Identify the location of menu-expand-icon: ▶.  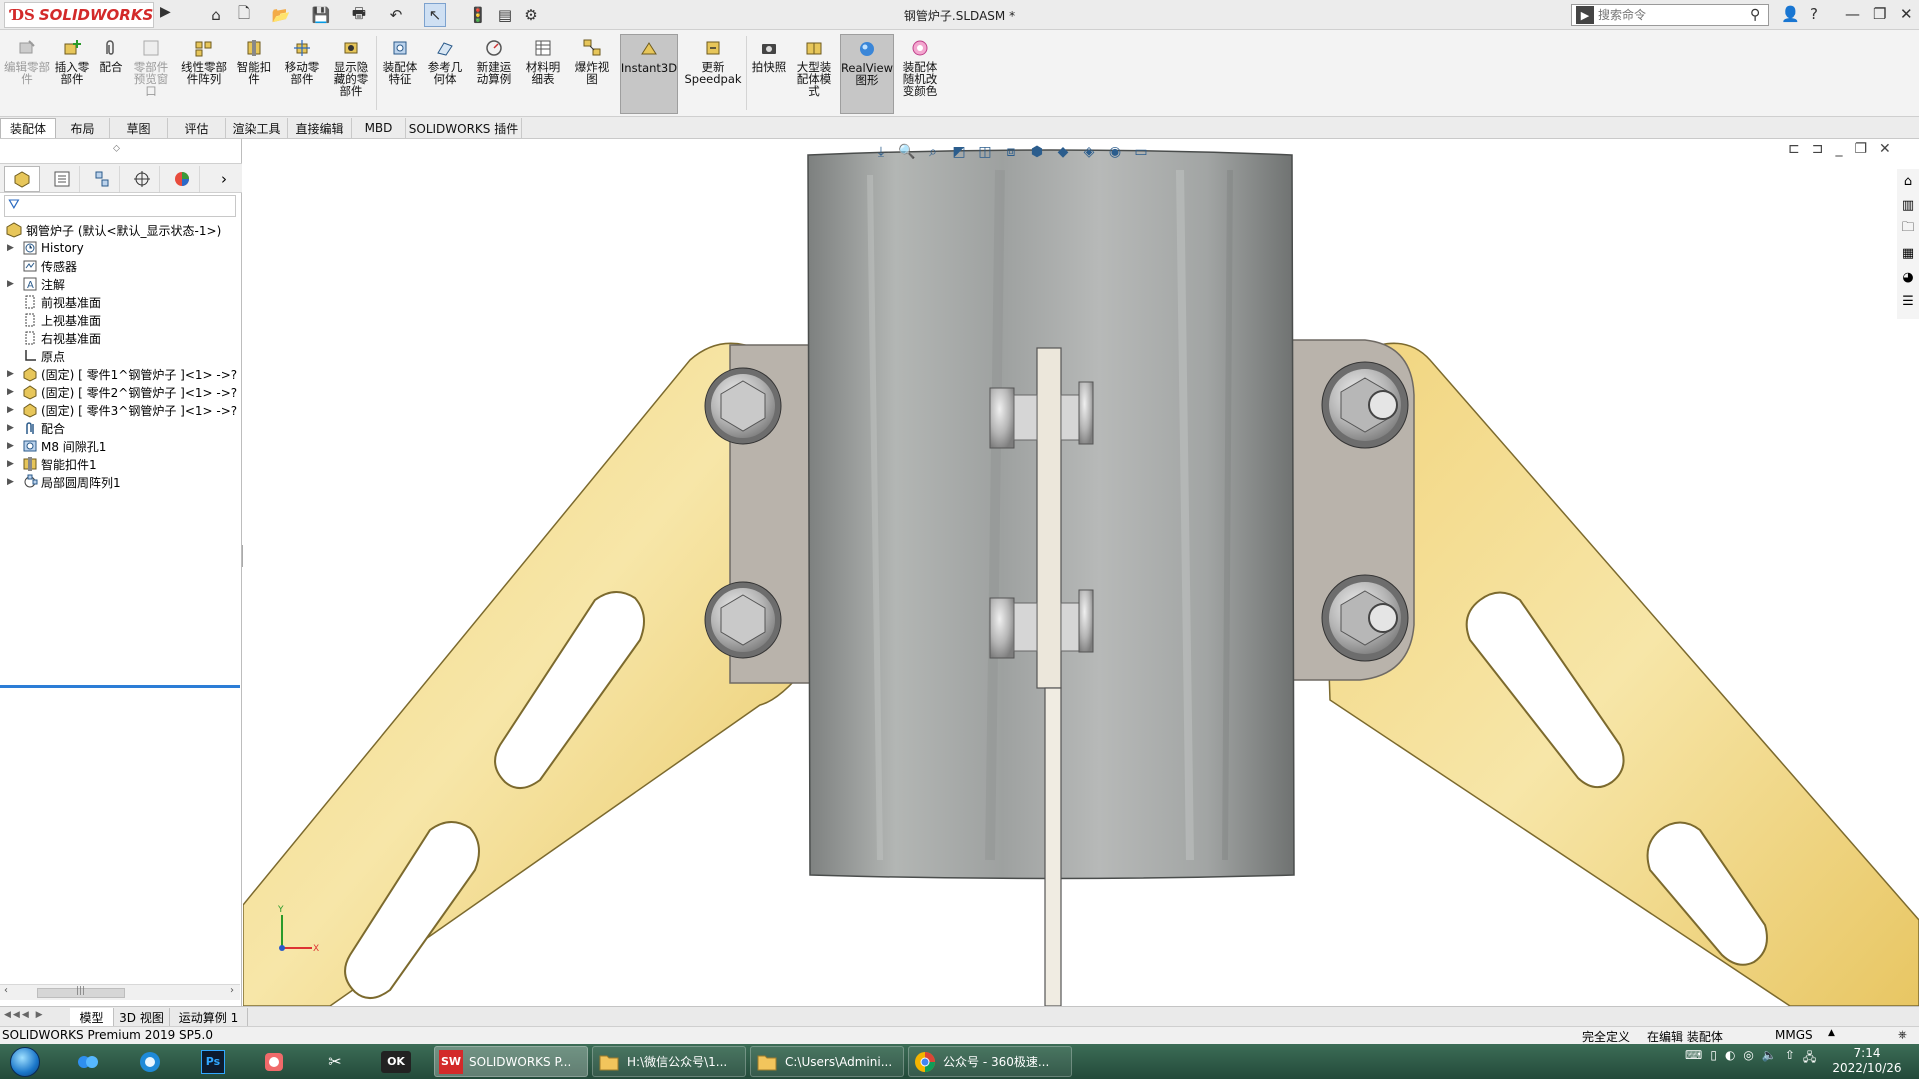
(167, 15).